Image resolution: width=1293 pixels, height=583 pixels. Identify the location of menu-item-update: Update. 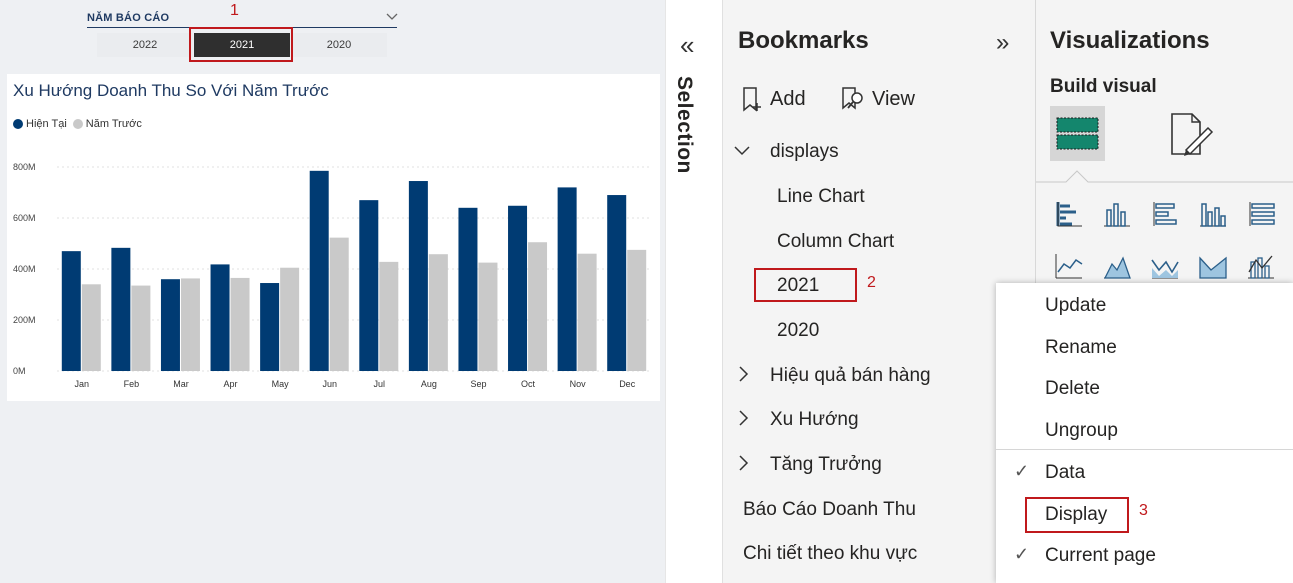
(1075, 306).